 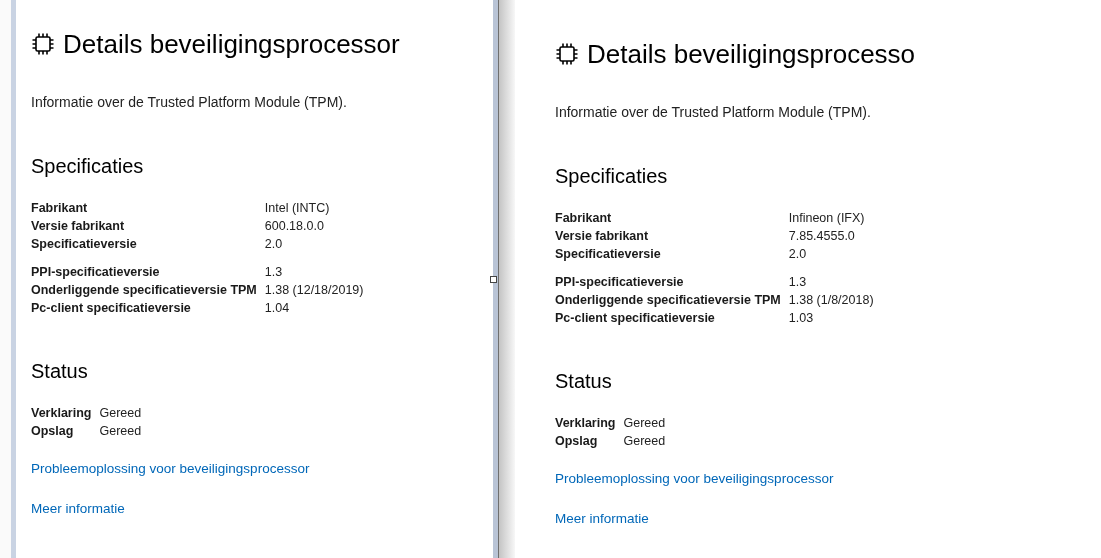 What do you see at coordinates (294, 226) in the screenshot?
I see `row-value: 600.18.0.0` at bounding box center [294, 226].